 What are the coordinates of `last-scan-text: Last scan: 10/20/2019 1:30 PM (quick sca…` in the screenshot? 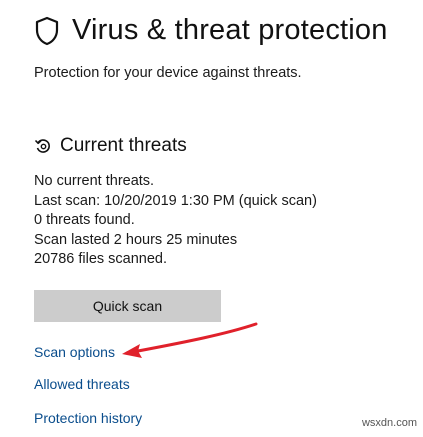 It's located at (175, 200).